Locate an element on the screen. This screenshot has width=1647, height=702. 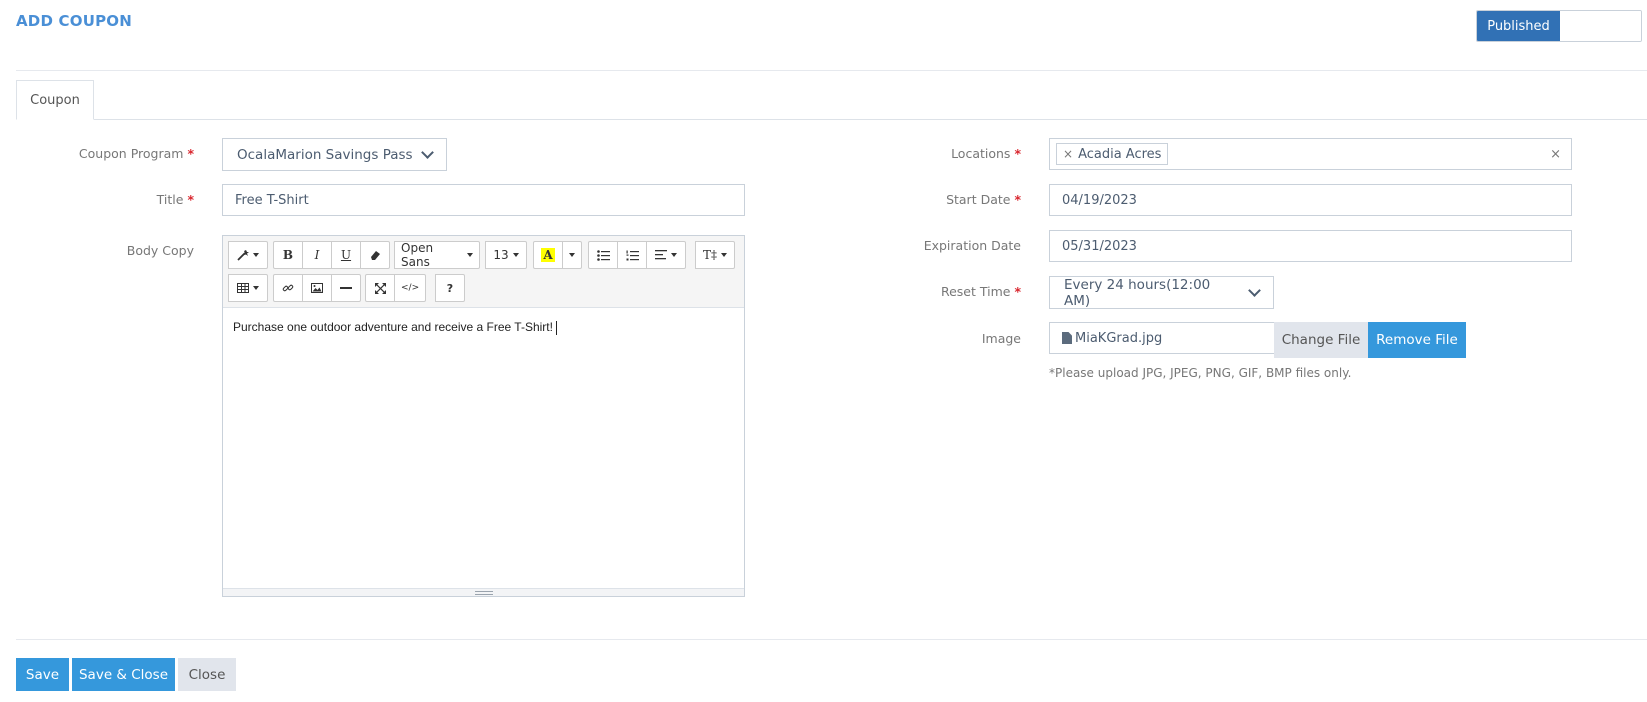
start-date-input: 04/19/2023 is located at coordinates (1310, 200).